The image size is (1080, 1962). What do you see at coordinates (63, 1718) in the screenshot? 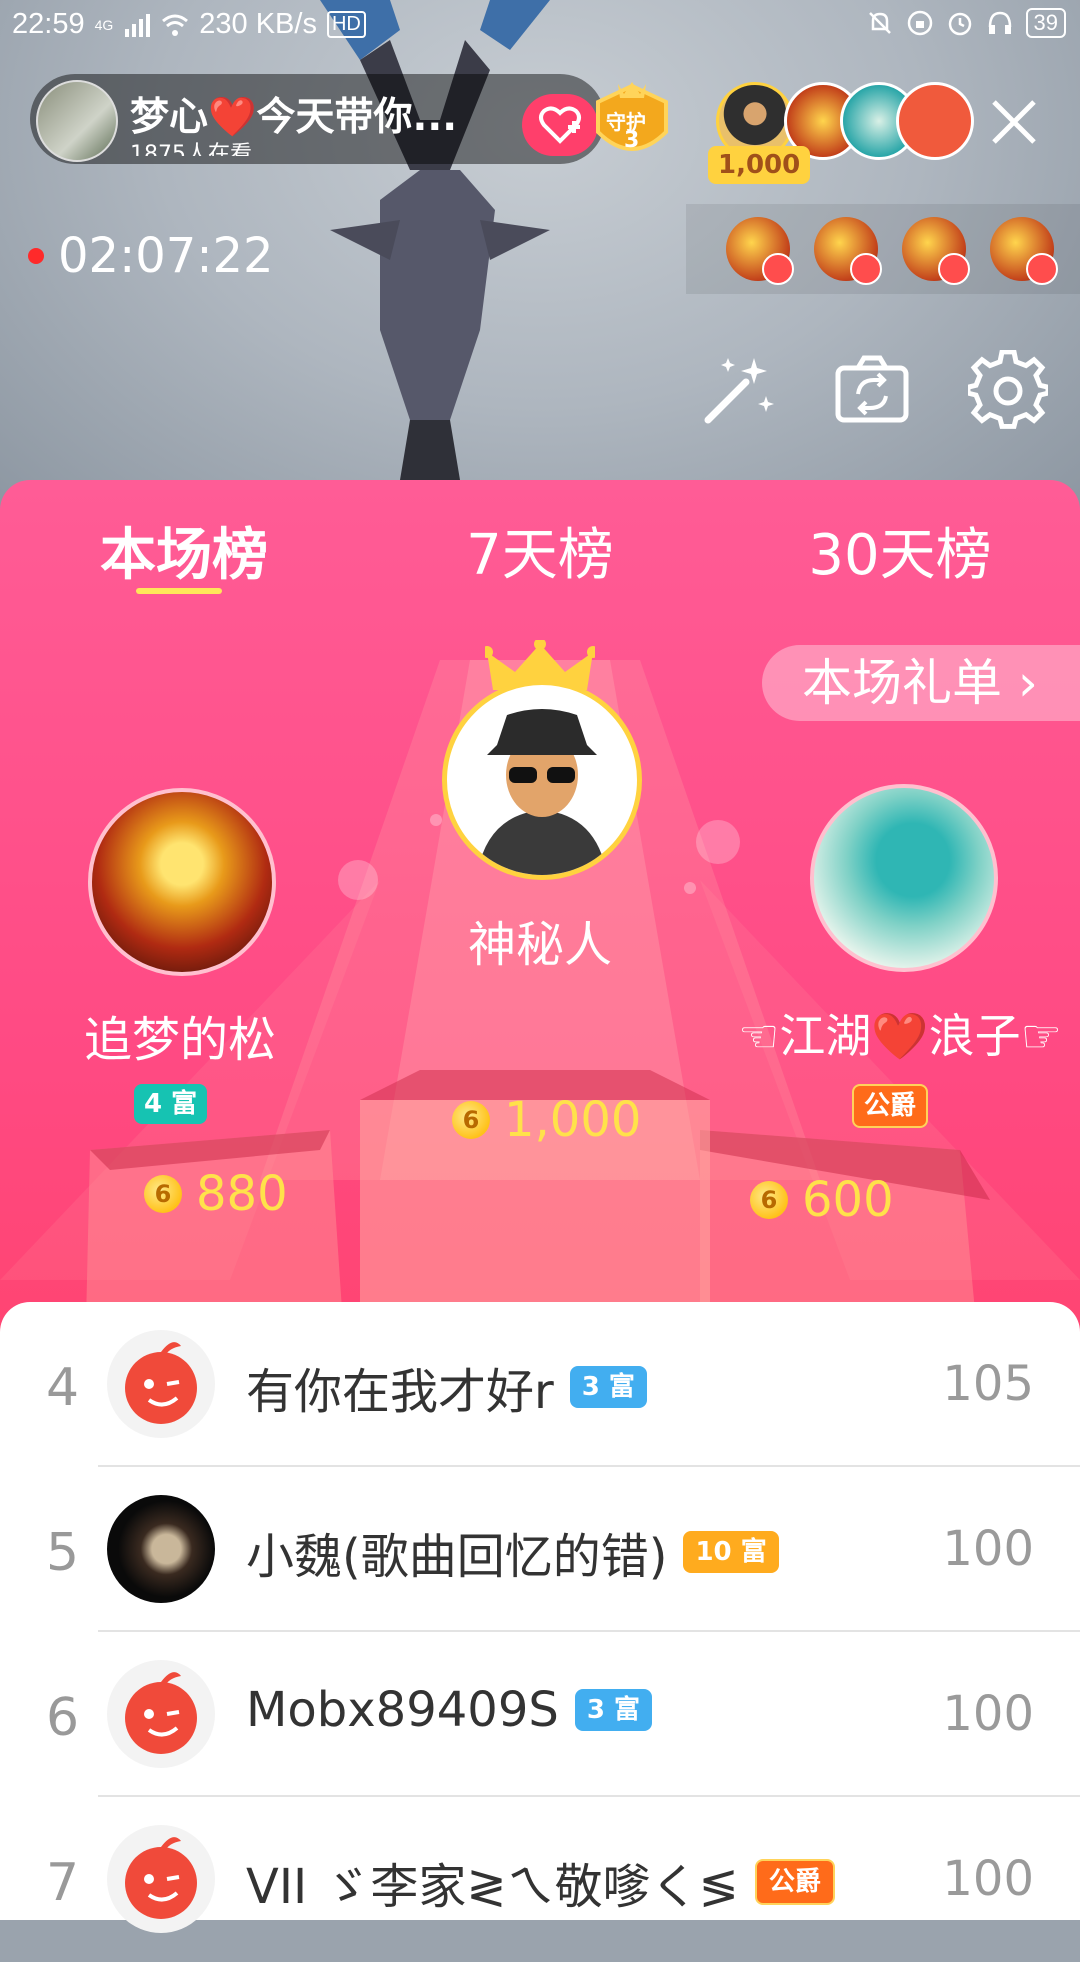
I see `rank-number: 6` at bounding box center [63, 1718].